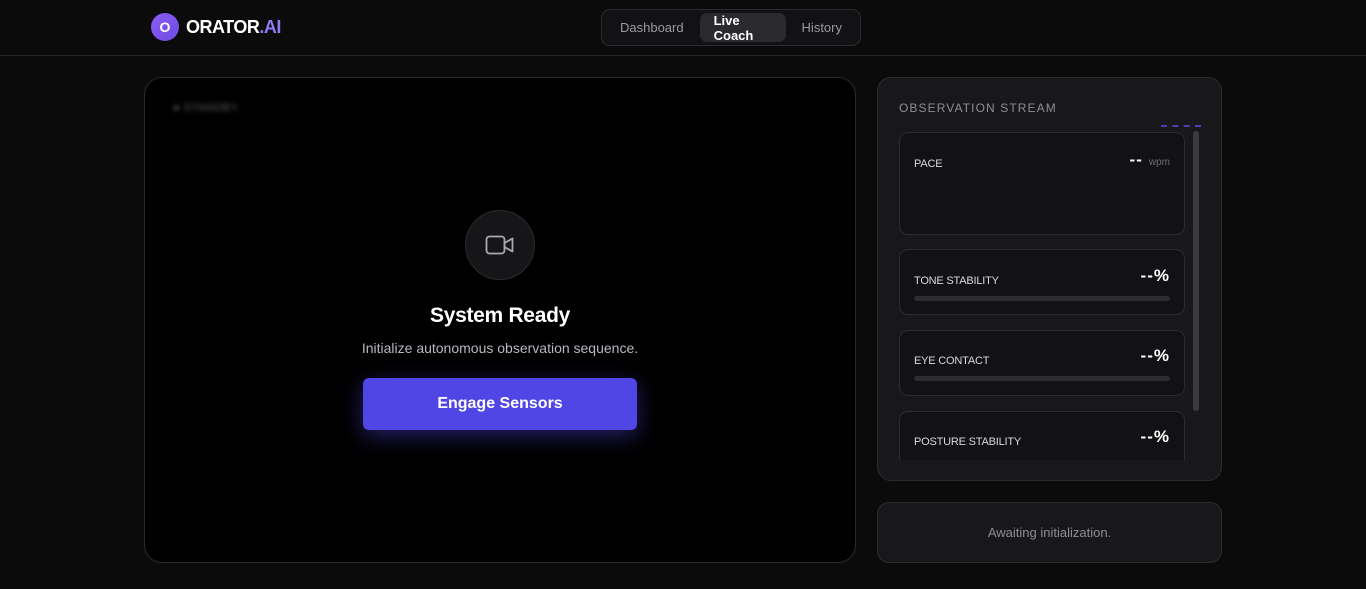 Image resolution: width=1366 pixels, height=589 pixels. Describe the element at coordinates (206, 108) in the screenshot. I see `standby-badge: ● STANDBY` at that location.